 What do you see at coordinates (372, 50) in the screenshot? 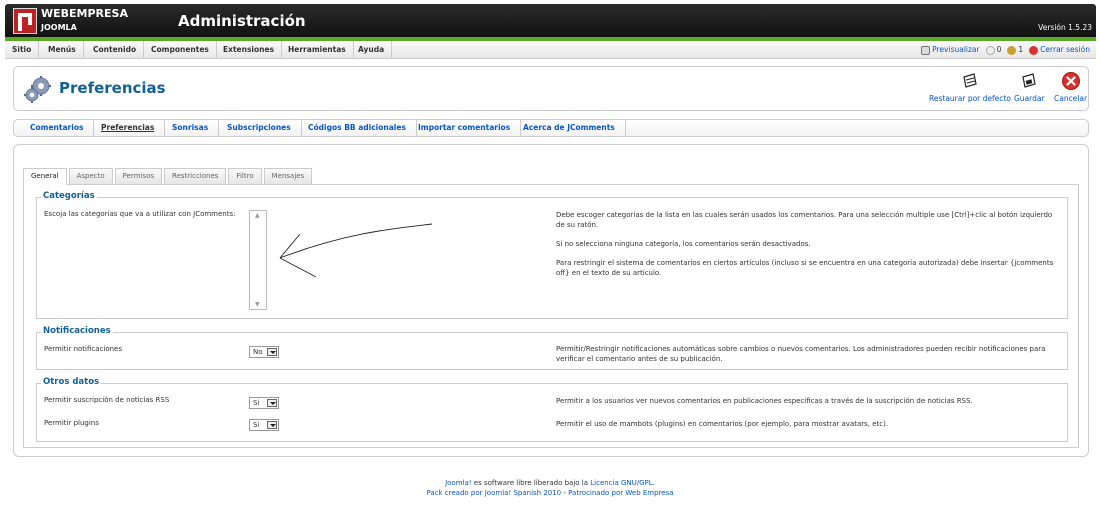
I see `menu-item-ayuda: Ayuda` at bounding box center [372, 50].